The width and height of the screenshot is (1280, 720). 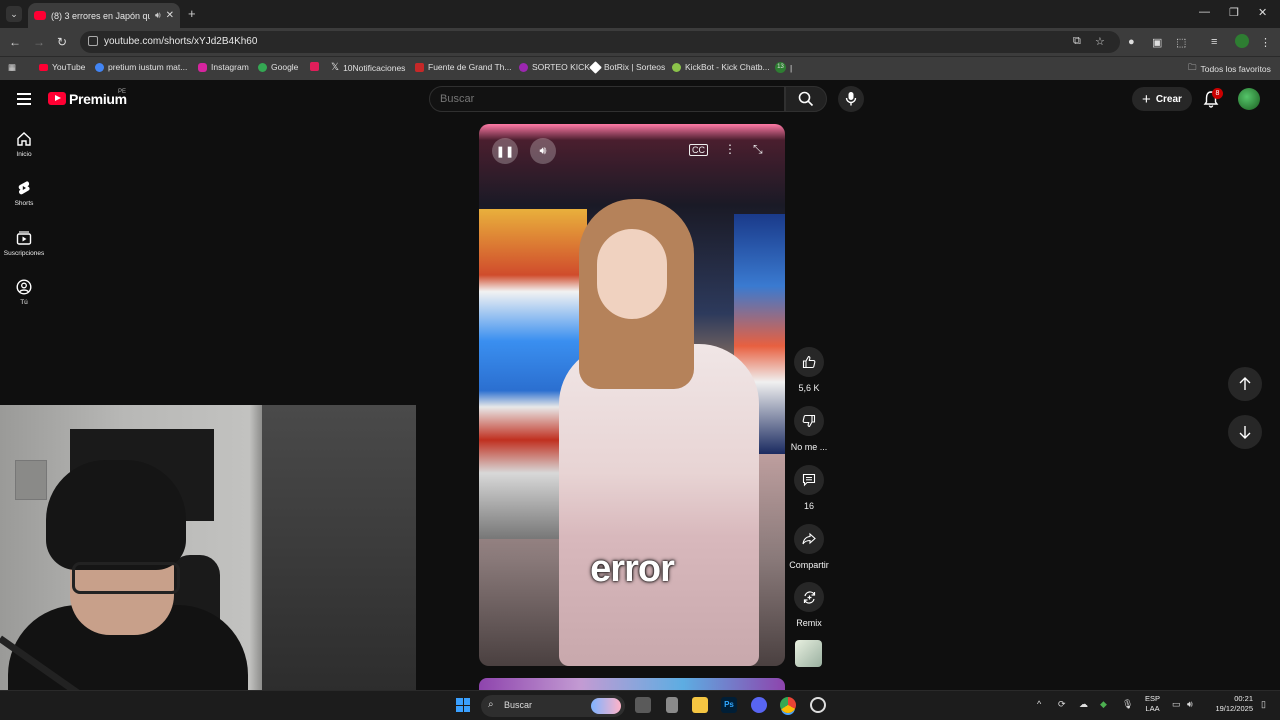 I want to click on comments-button: 16, so click(x=809, y=488).